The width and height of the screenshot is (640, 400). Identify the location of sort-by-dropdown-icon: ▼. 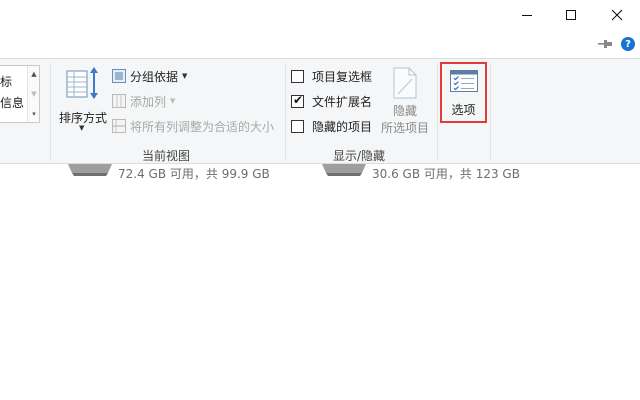
(82, 128).